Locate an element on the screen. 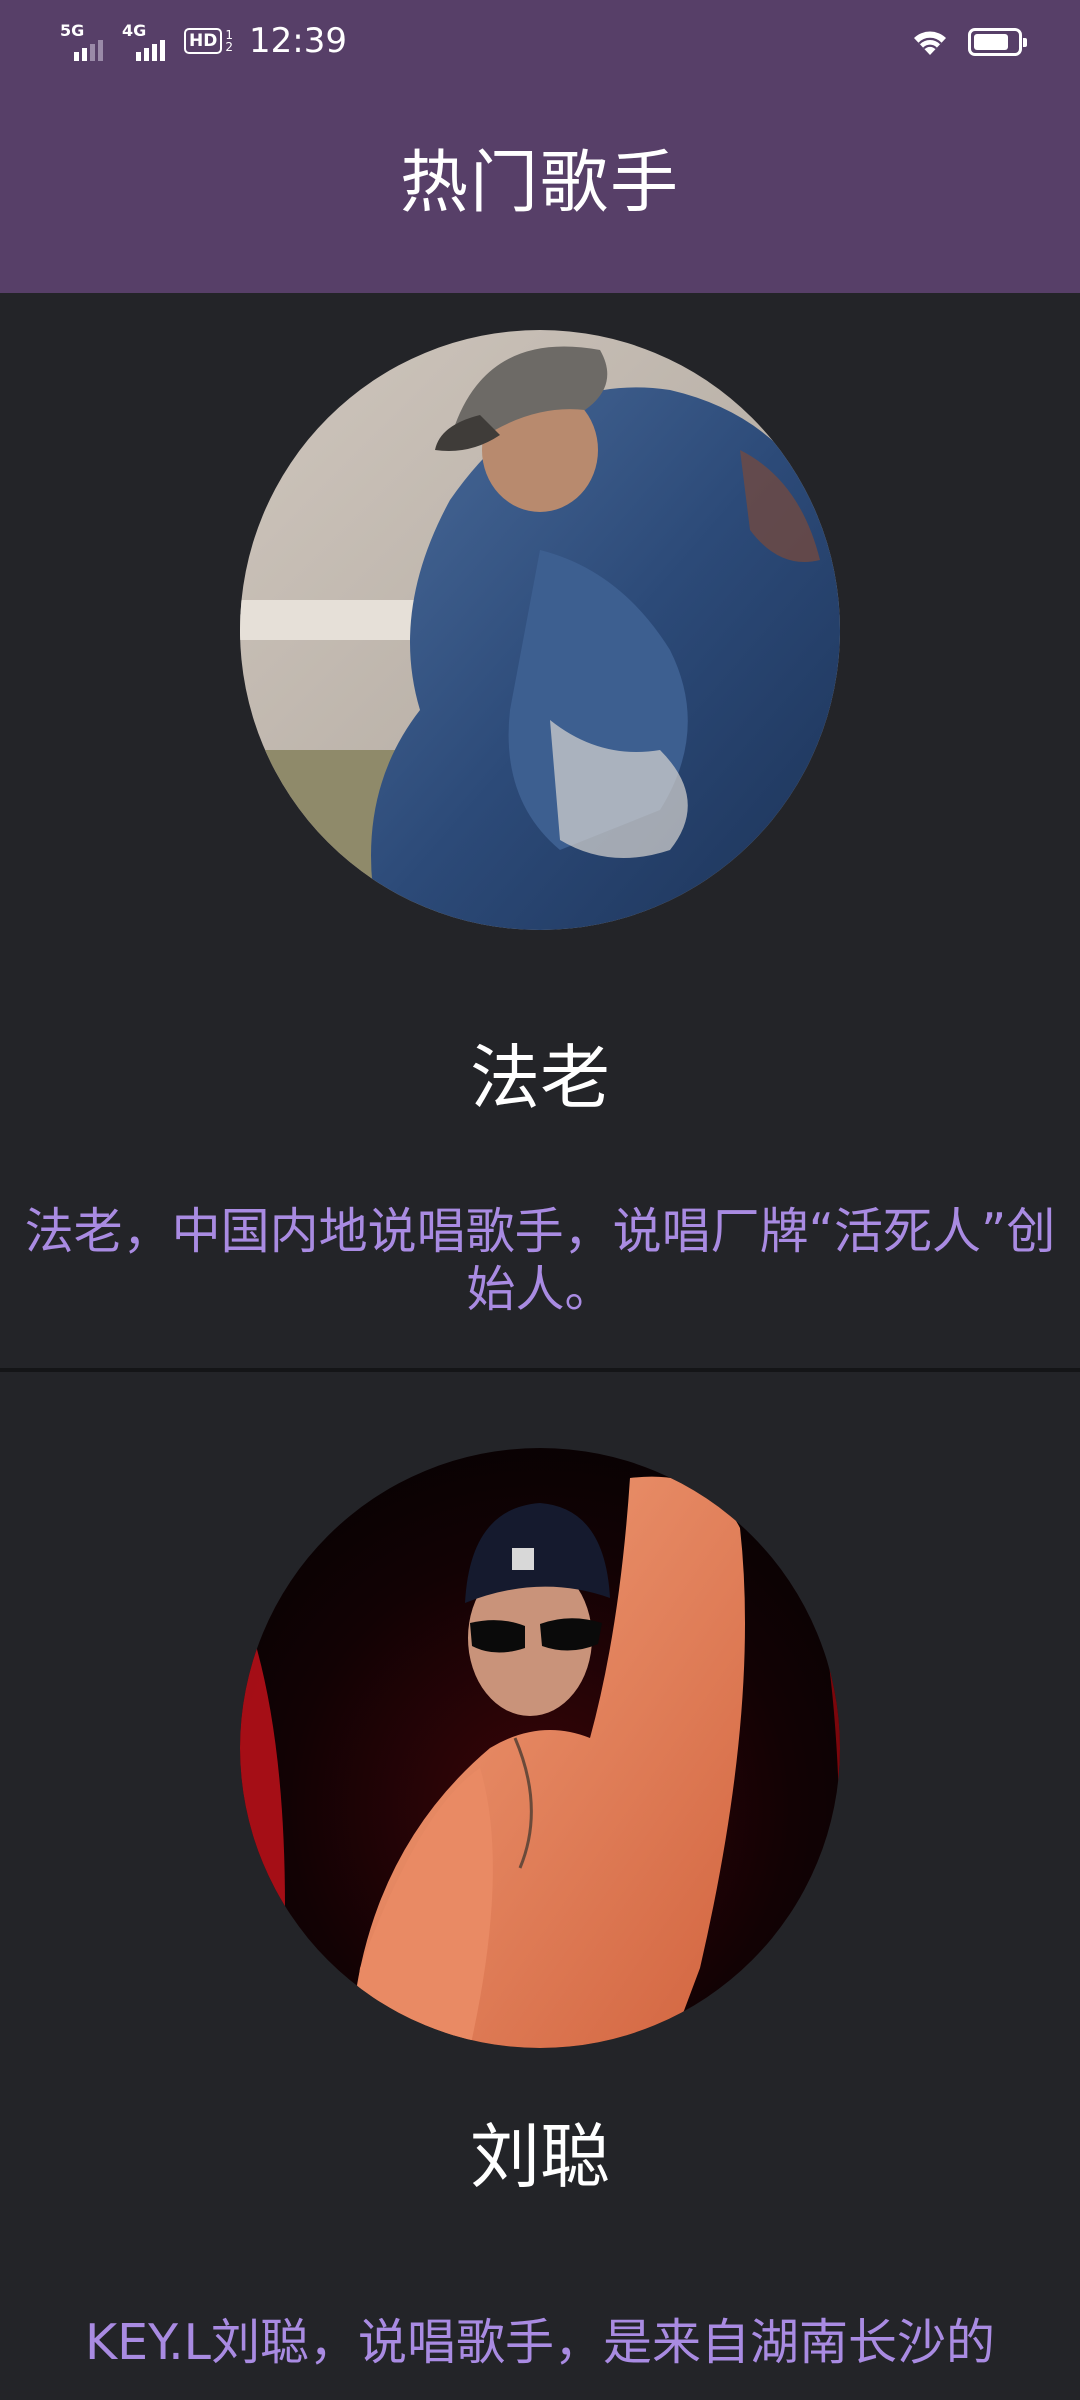 The height and width of the screenshot is (2400, 1080). status-time: 12:39 is located at coordinates (297, 41).